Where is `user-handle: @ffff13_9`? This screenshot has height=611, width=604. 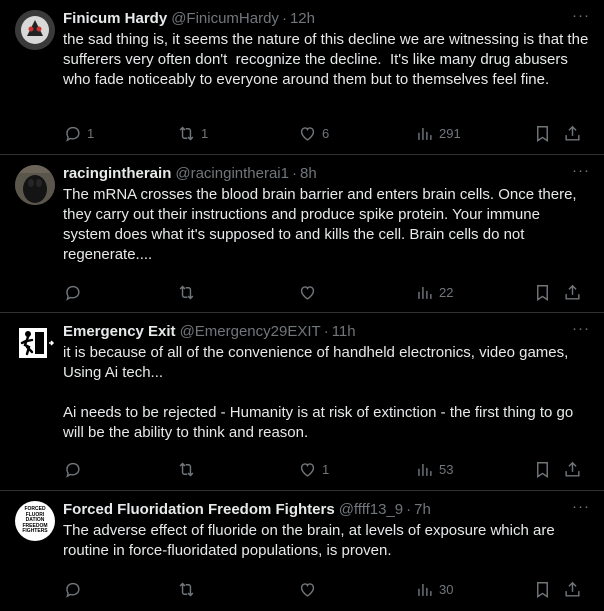
user-handle: @ffff13_9 is located at coordinates (371, 510).